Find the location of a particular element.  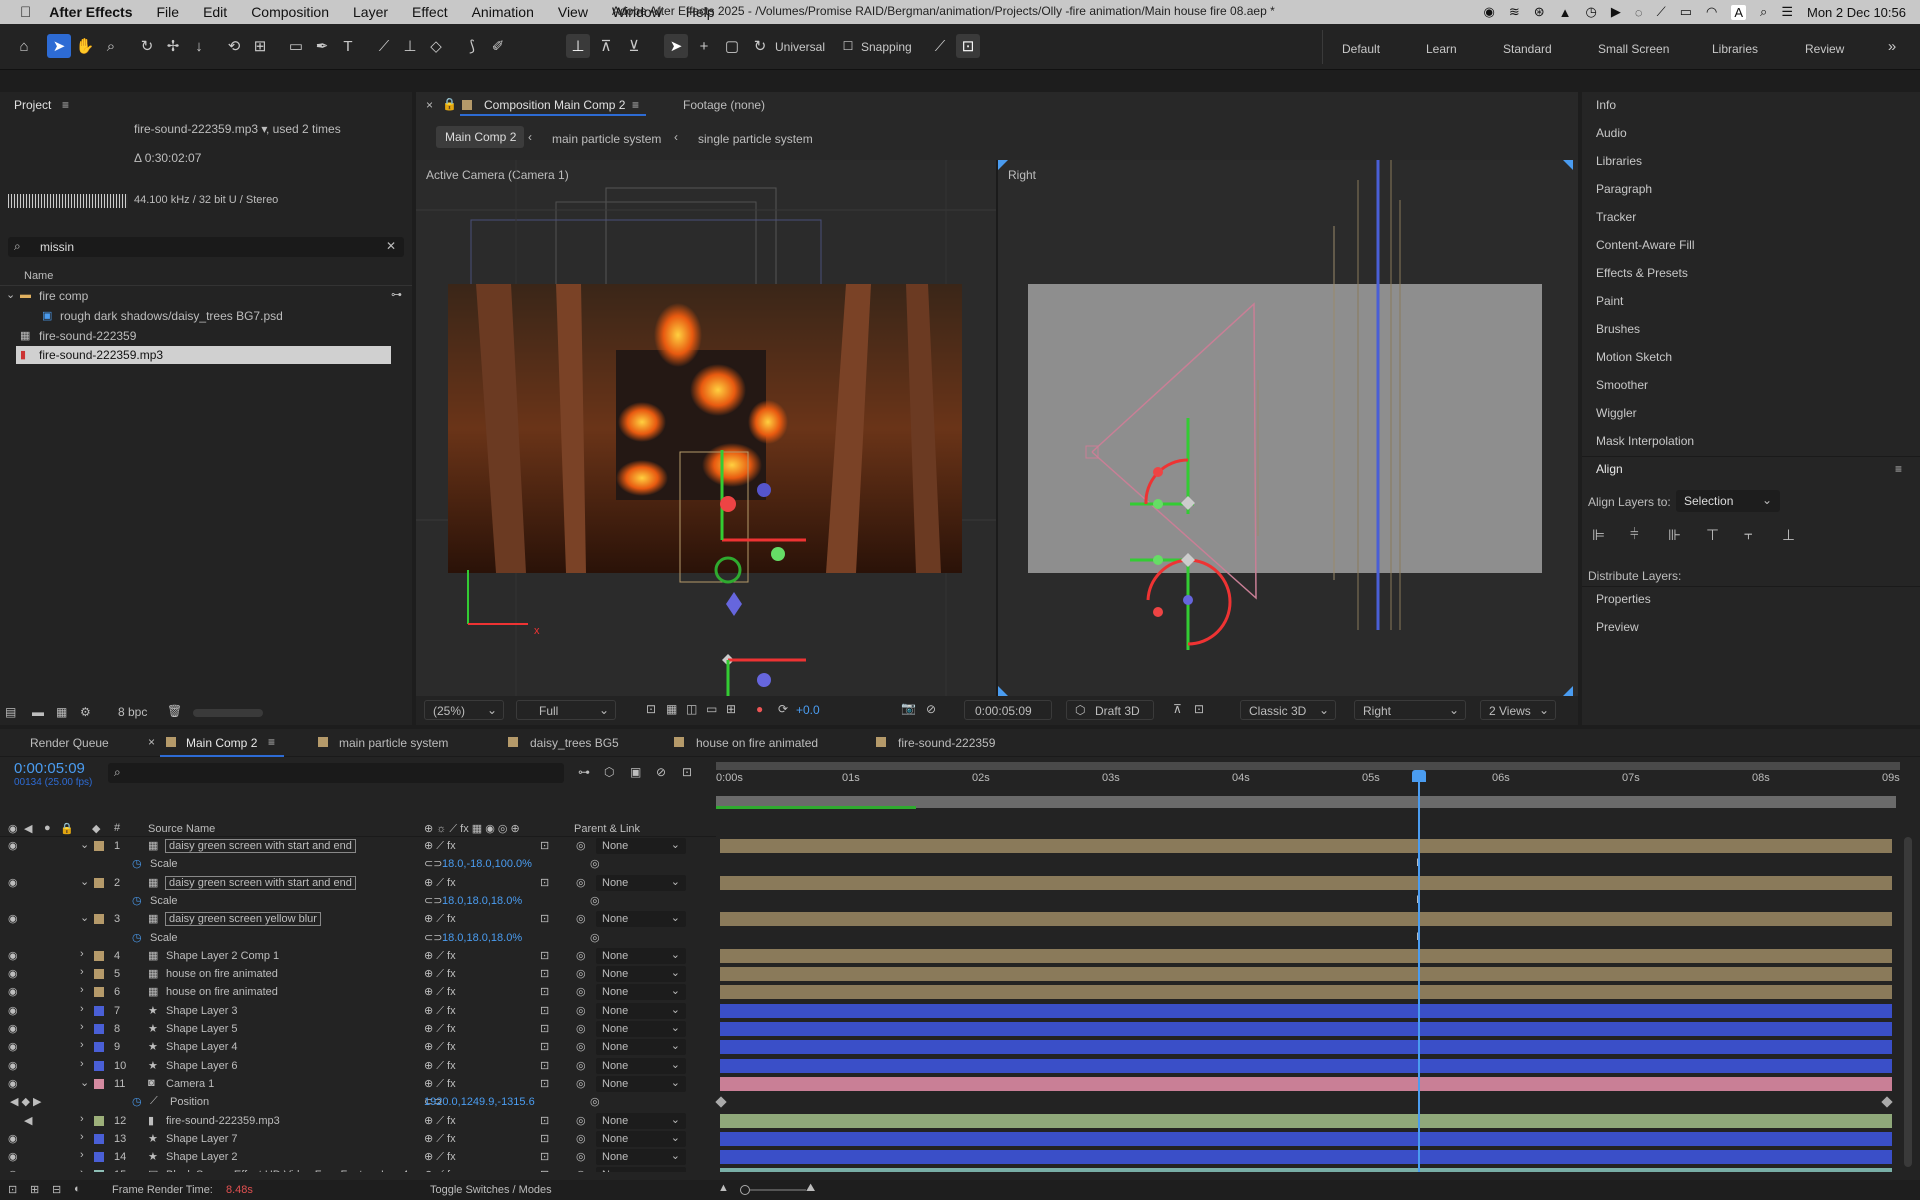

workspace-default: Default is located at coordinates (1361, 49).